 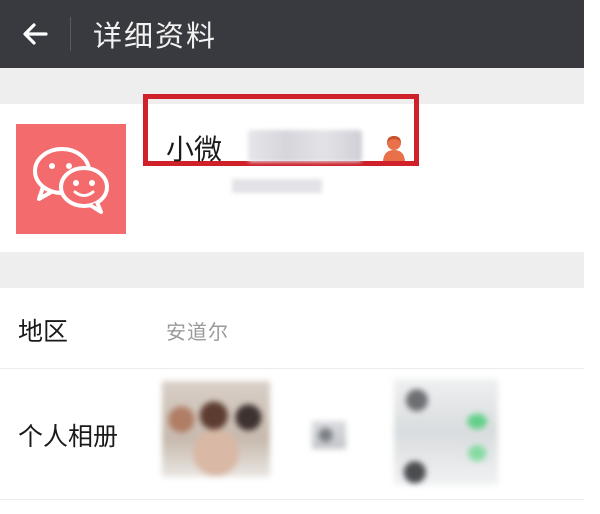 What do you see at coordinates (305, 146) in the screenshot?
I see `redacted-name` at bounding box center [305, 146].